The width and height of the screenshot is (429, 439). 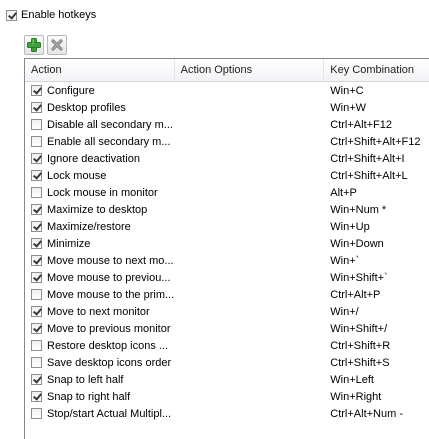 I want to click on key-combination-cell: Win+C, so click(x=347, y=90).